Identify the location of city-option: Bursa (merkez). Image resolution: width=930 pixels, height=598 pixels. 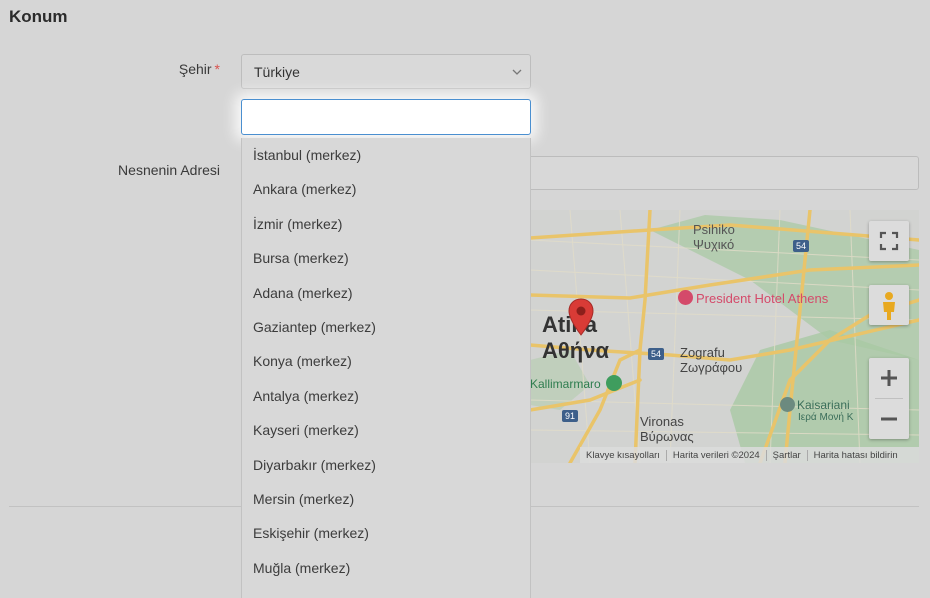
(386, 258).